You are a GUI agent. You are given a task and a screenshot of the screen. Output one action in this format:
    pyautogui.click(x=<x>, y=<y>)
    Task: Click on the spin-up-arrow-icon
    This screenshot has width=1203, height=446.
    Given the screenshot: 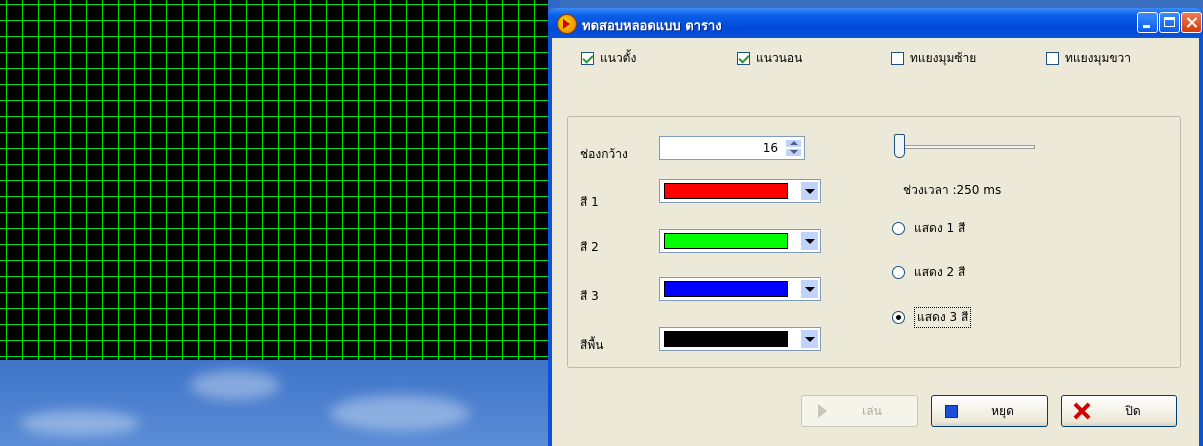 What is the action you would take?
    pyautogui.click(x=793, y=143)
    